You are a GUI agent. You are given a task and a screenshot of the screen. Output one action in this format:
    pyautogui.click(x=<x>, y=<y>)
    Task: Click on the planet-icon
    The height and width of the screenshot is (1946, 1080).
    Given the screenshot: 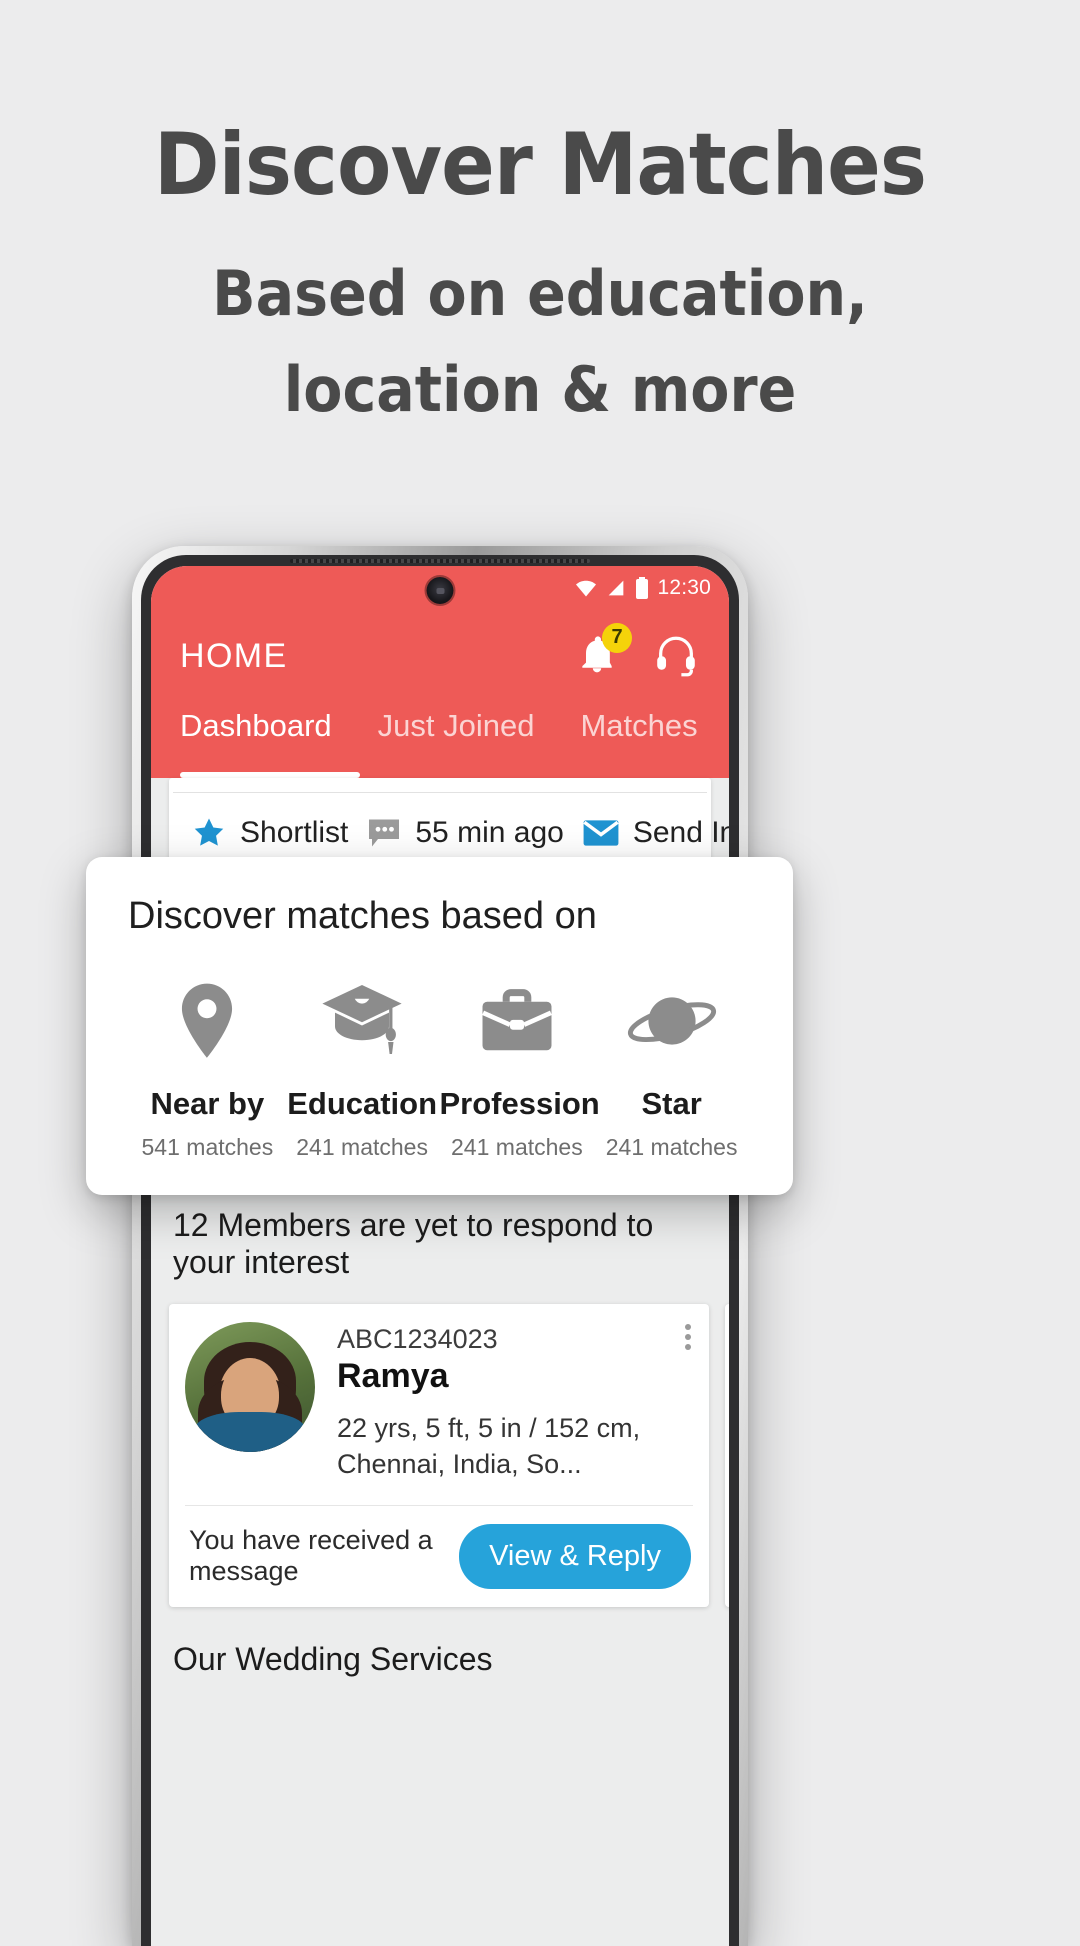 What is the action you would take?
    pyautogui.click(x=671, y=1021)
    